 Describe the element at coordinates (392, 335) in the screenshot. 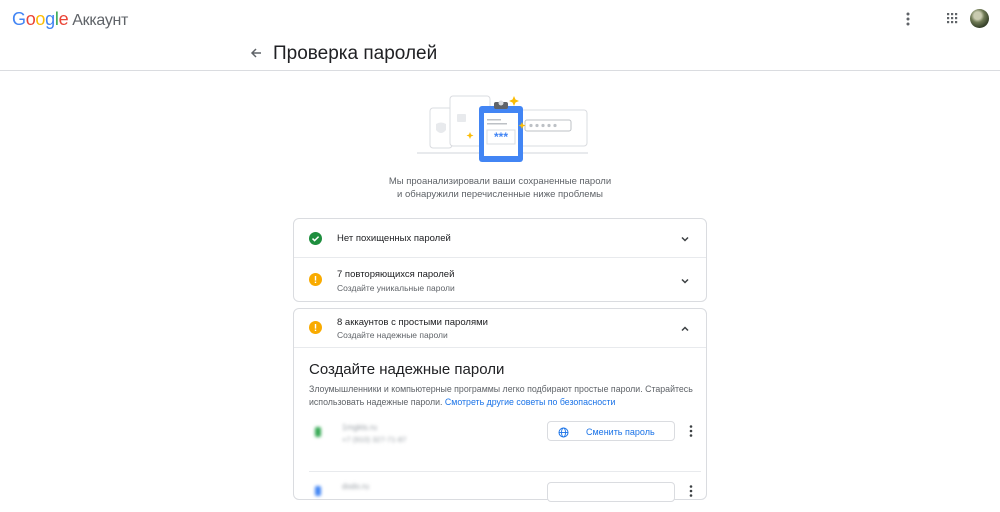

I see `check-subtitle: Создайте надежные пароли` at that location.